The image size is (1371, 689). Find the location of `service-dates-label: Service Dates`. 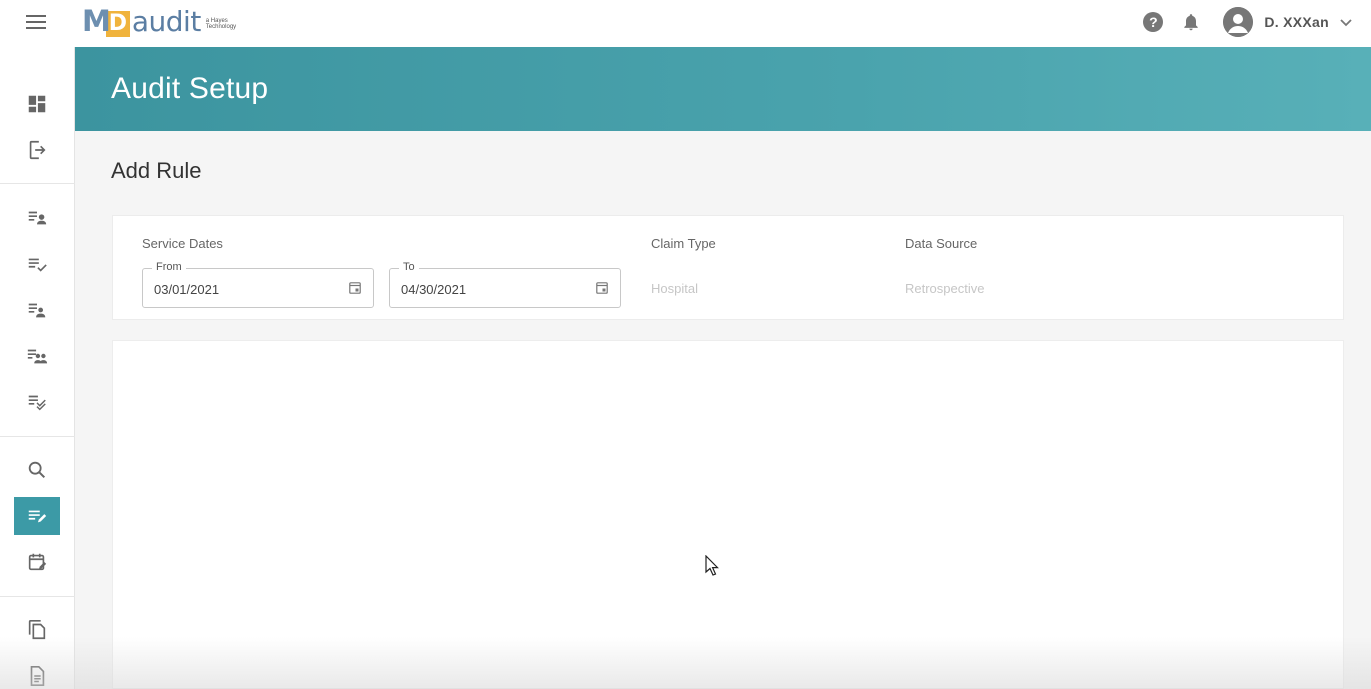

service-dates-label: Service Dates is located at coordinates (182, 243).